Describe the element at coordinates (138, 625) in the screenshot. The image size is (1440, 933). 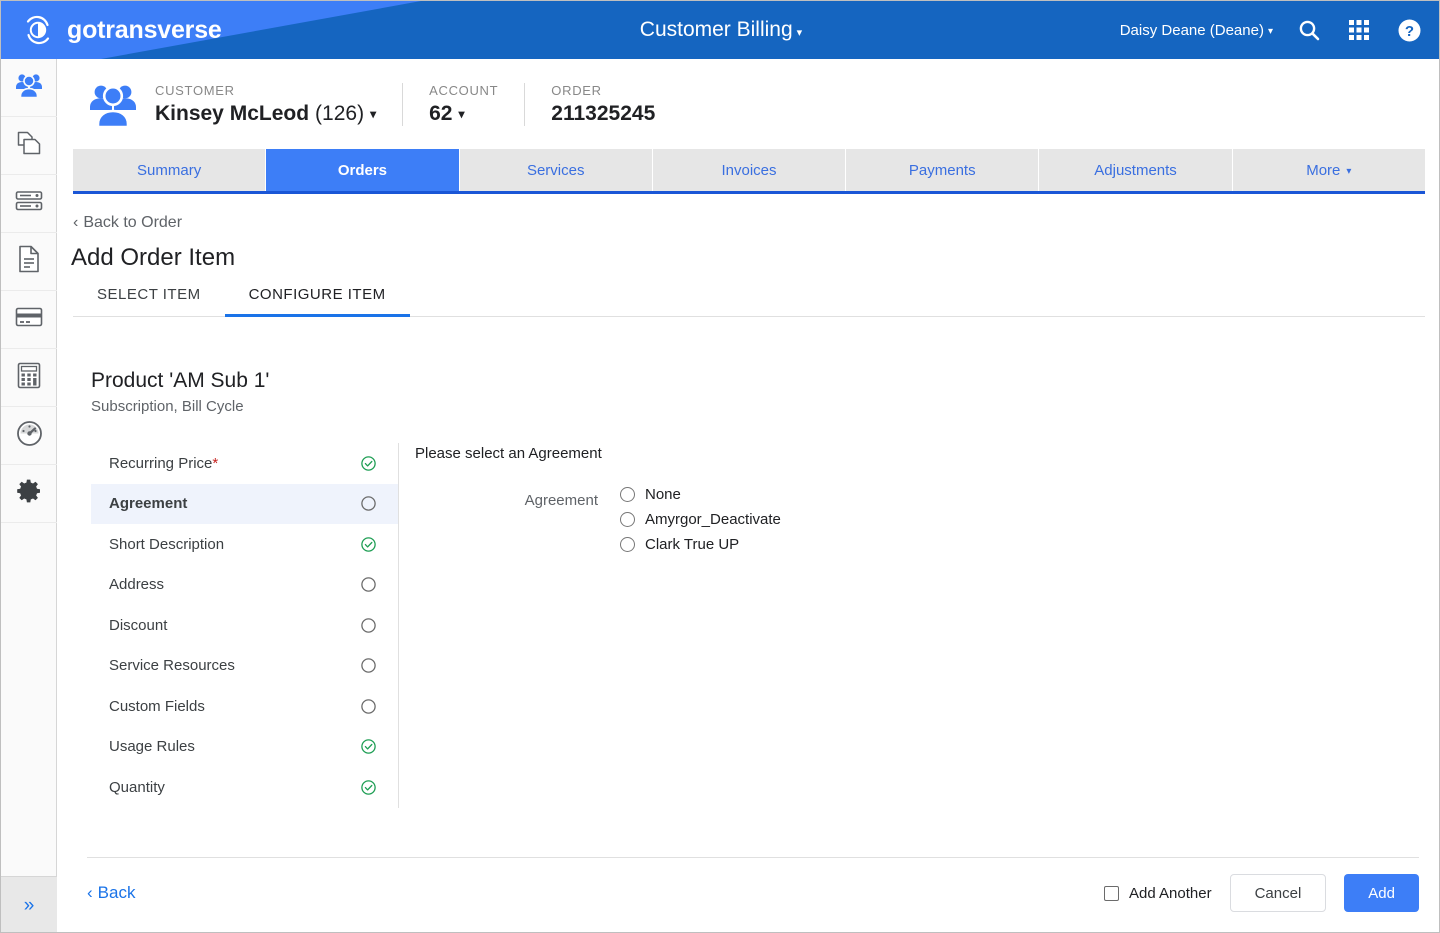
I see `attribute-label: Discount` at that location.